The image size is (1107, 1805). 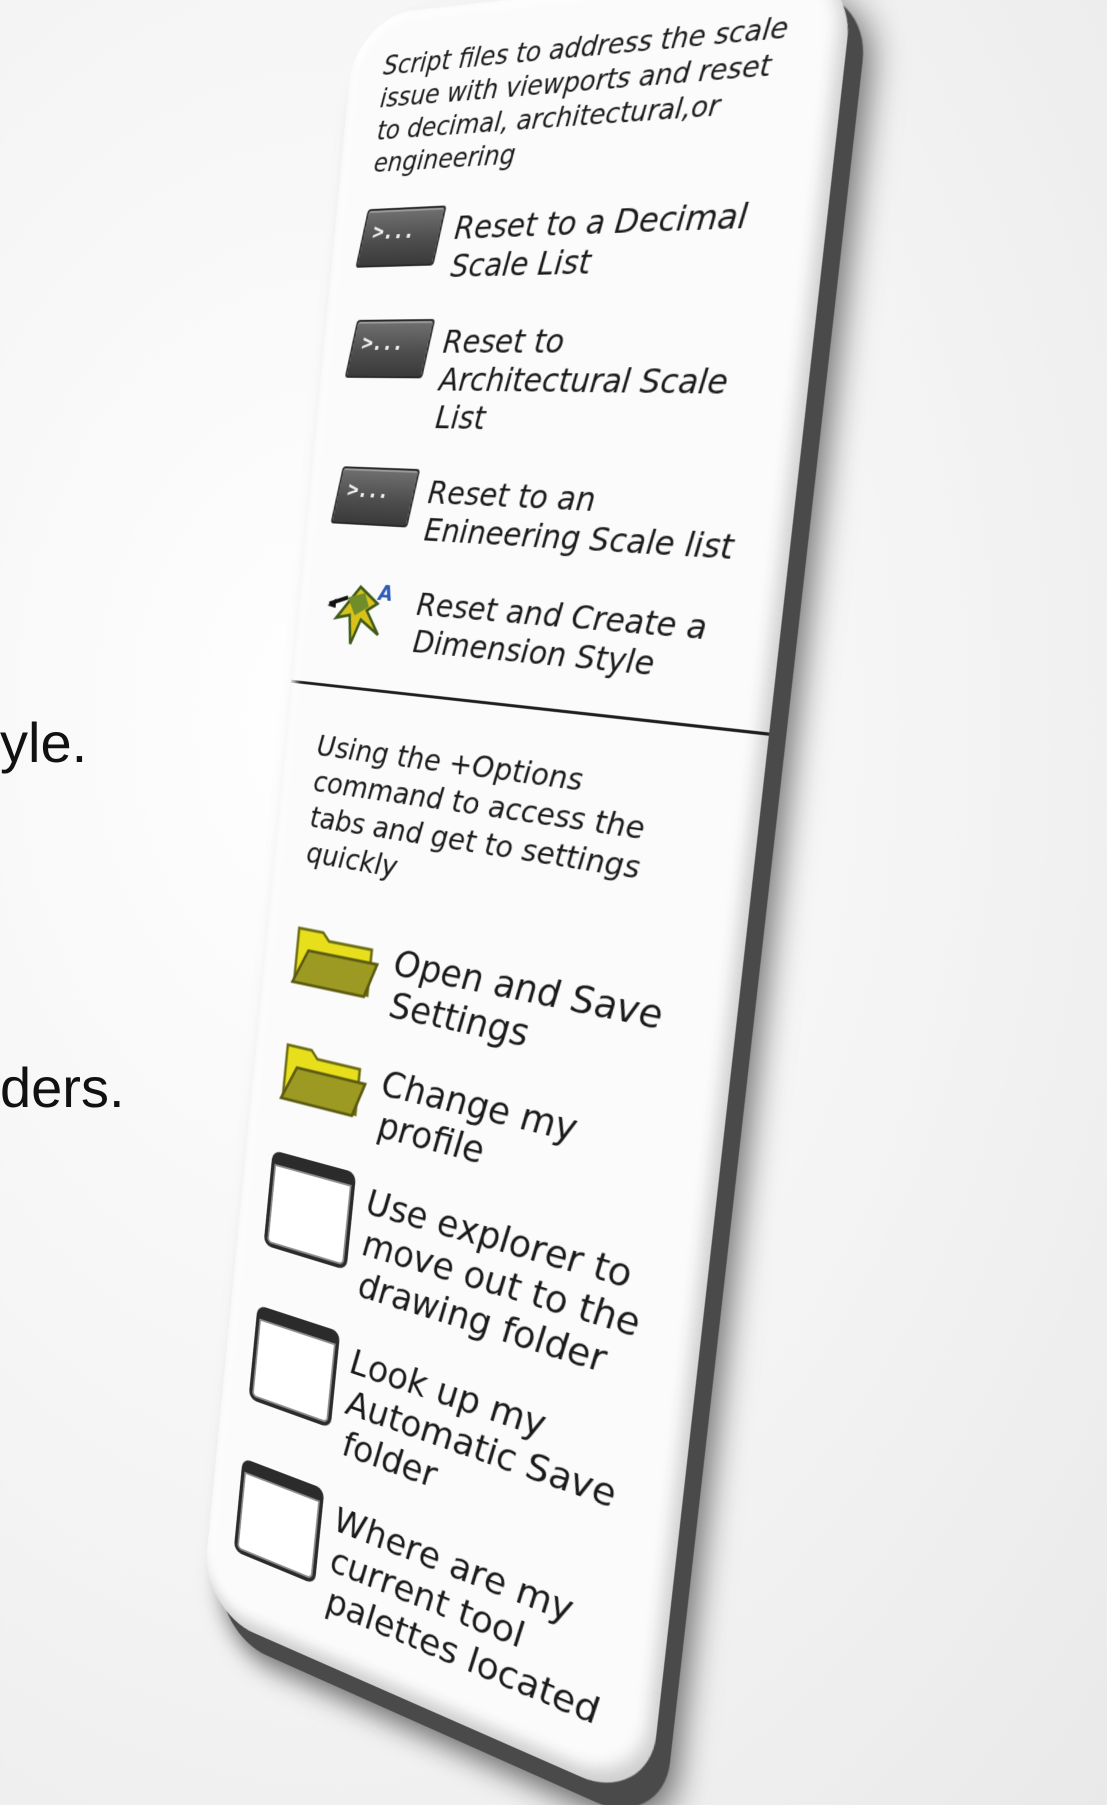 What do you see at coordinates (599, 240) in the screenshot?
I see `tool-label: Reset to a Decimal Scale List` at bounding box center [599, 240].